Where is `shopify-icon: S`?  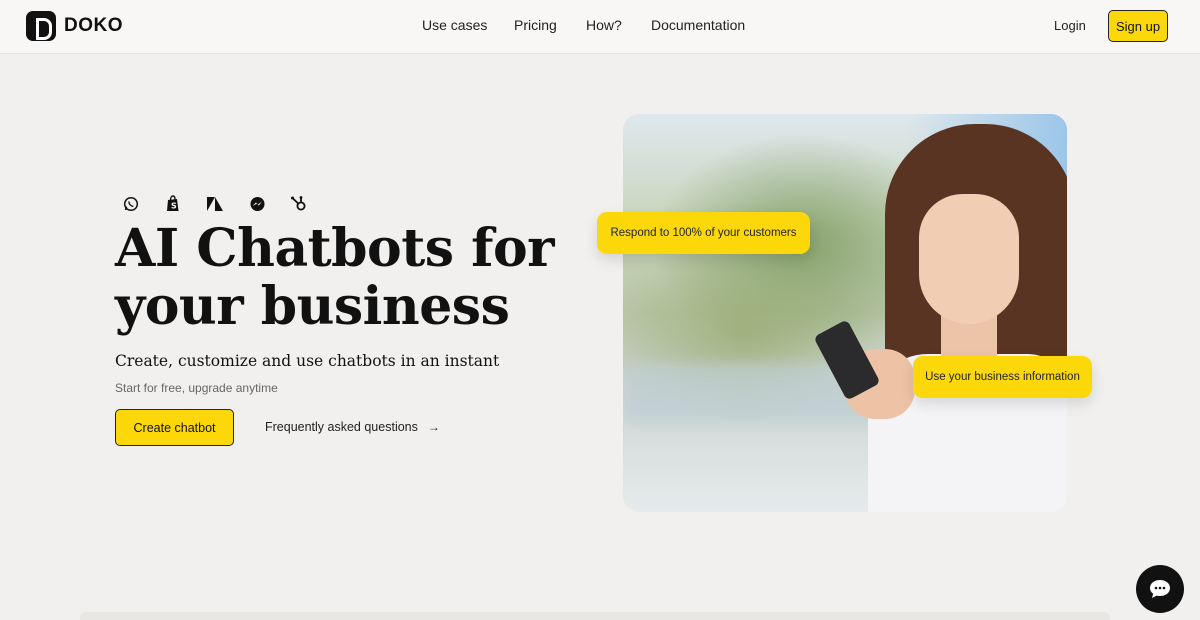
shopify-icon: S is located at coordinates (173, 204).